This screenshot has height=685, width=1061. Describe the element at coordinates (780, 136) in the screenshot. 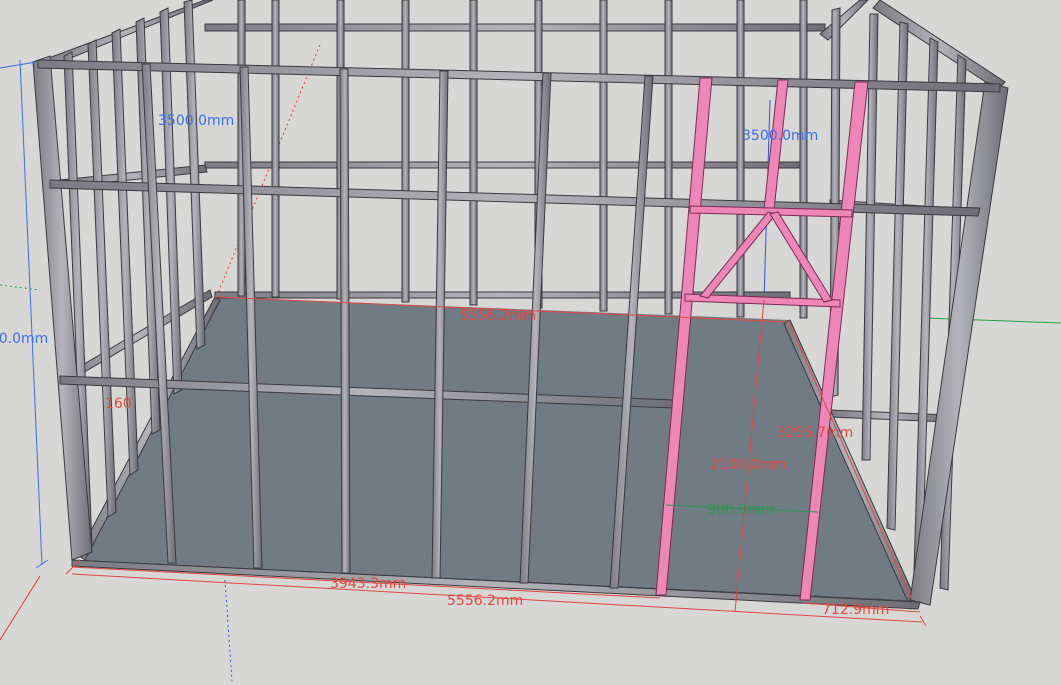

I see `dim-label-top-right: 3500.0mm` at that location.